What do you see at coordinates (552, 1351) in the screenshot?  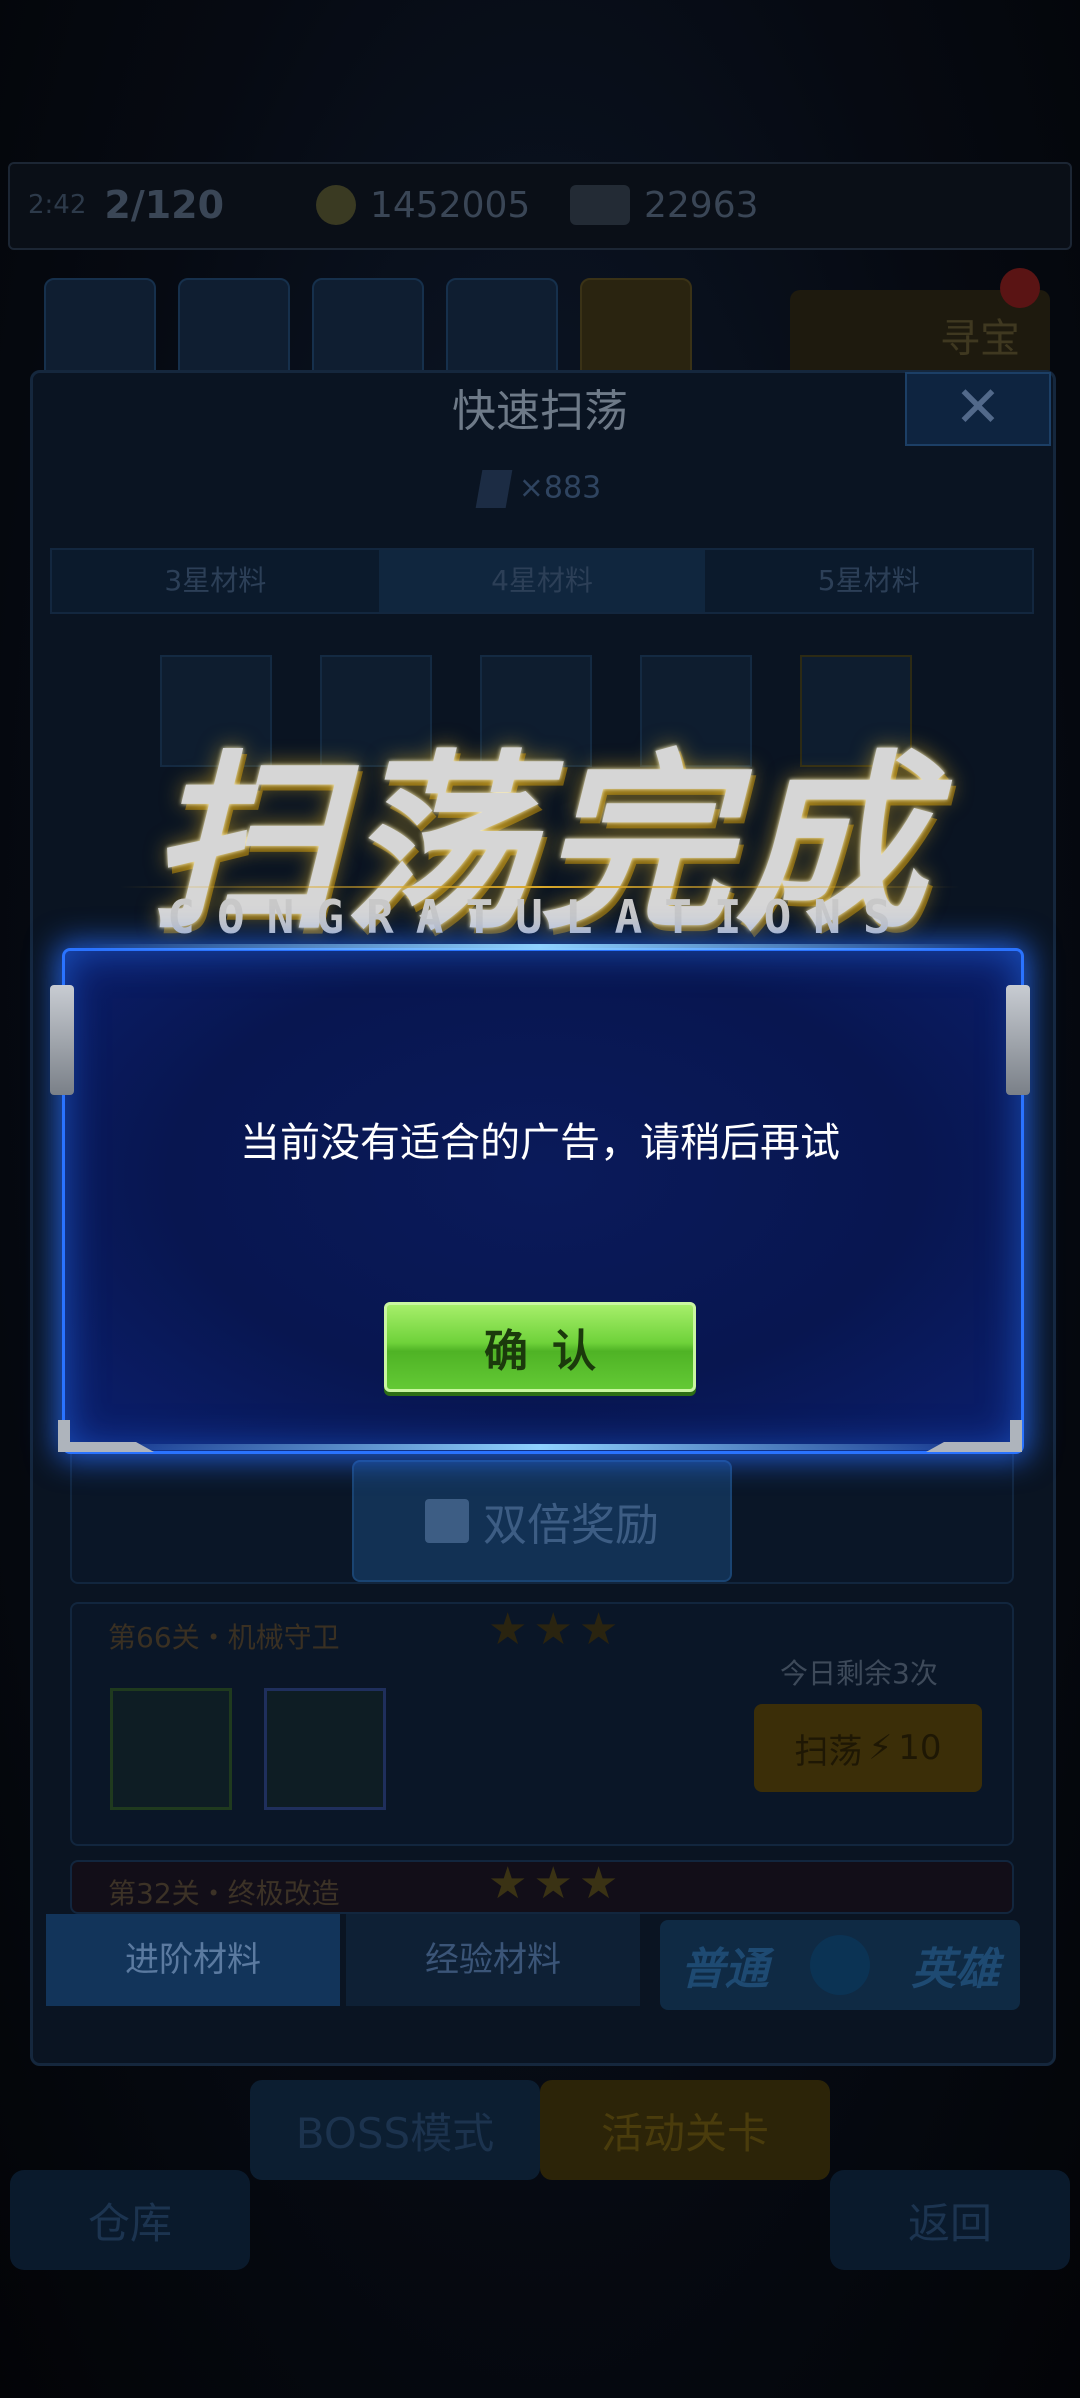 I see `confirm-label: 确认` at bounding box center [552, 1351].